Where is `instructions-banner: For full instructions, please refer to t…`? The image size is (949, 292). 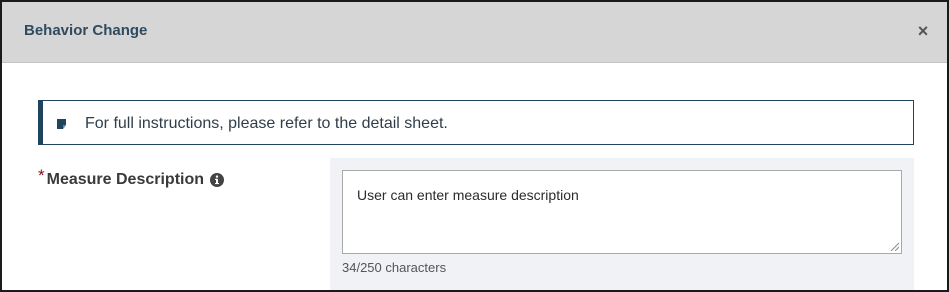
instructions-banner: For full instructions, please refer to t… is located at coordinates (476, 122).